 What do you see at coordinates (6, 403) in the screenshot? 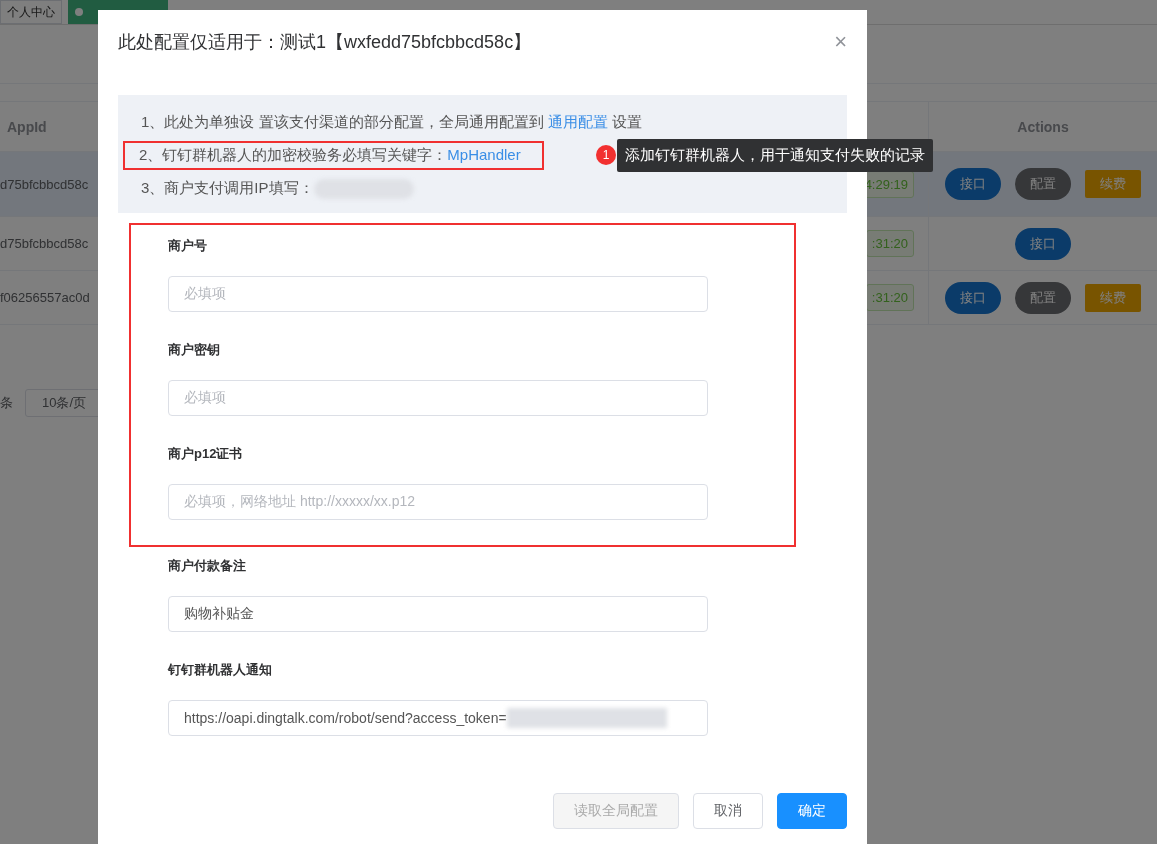
I see `total-label: 条` at bounding box center [6, 403].